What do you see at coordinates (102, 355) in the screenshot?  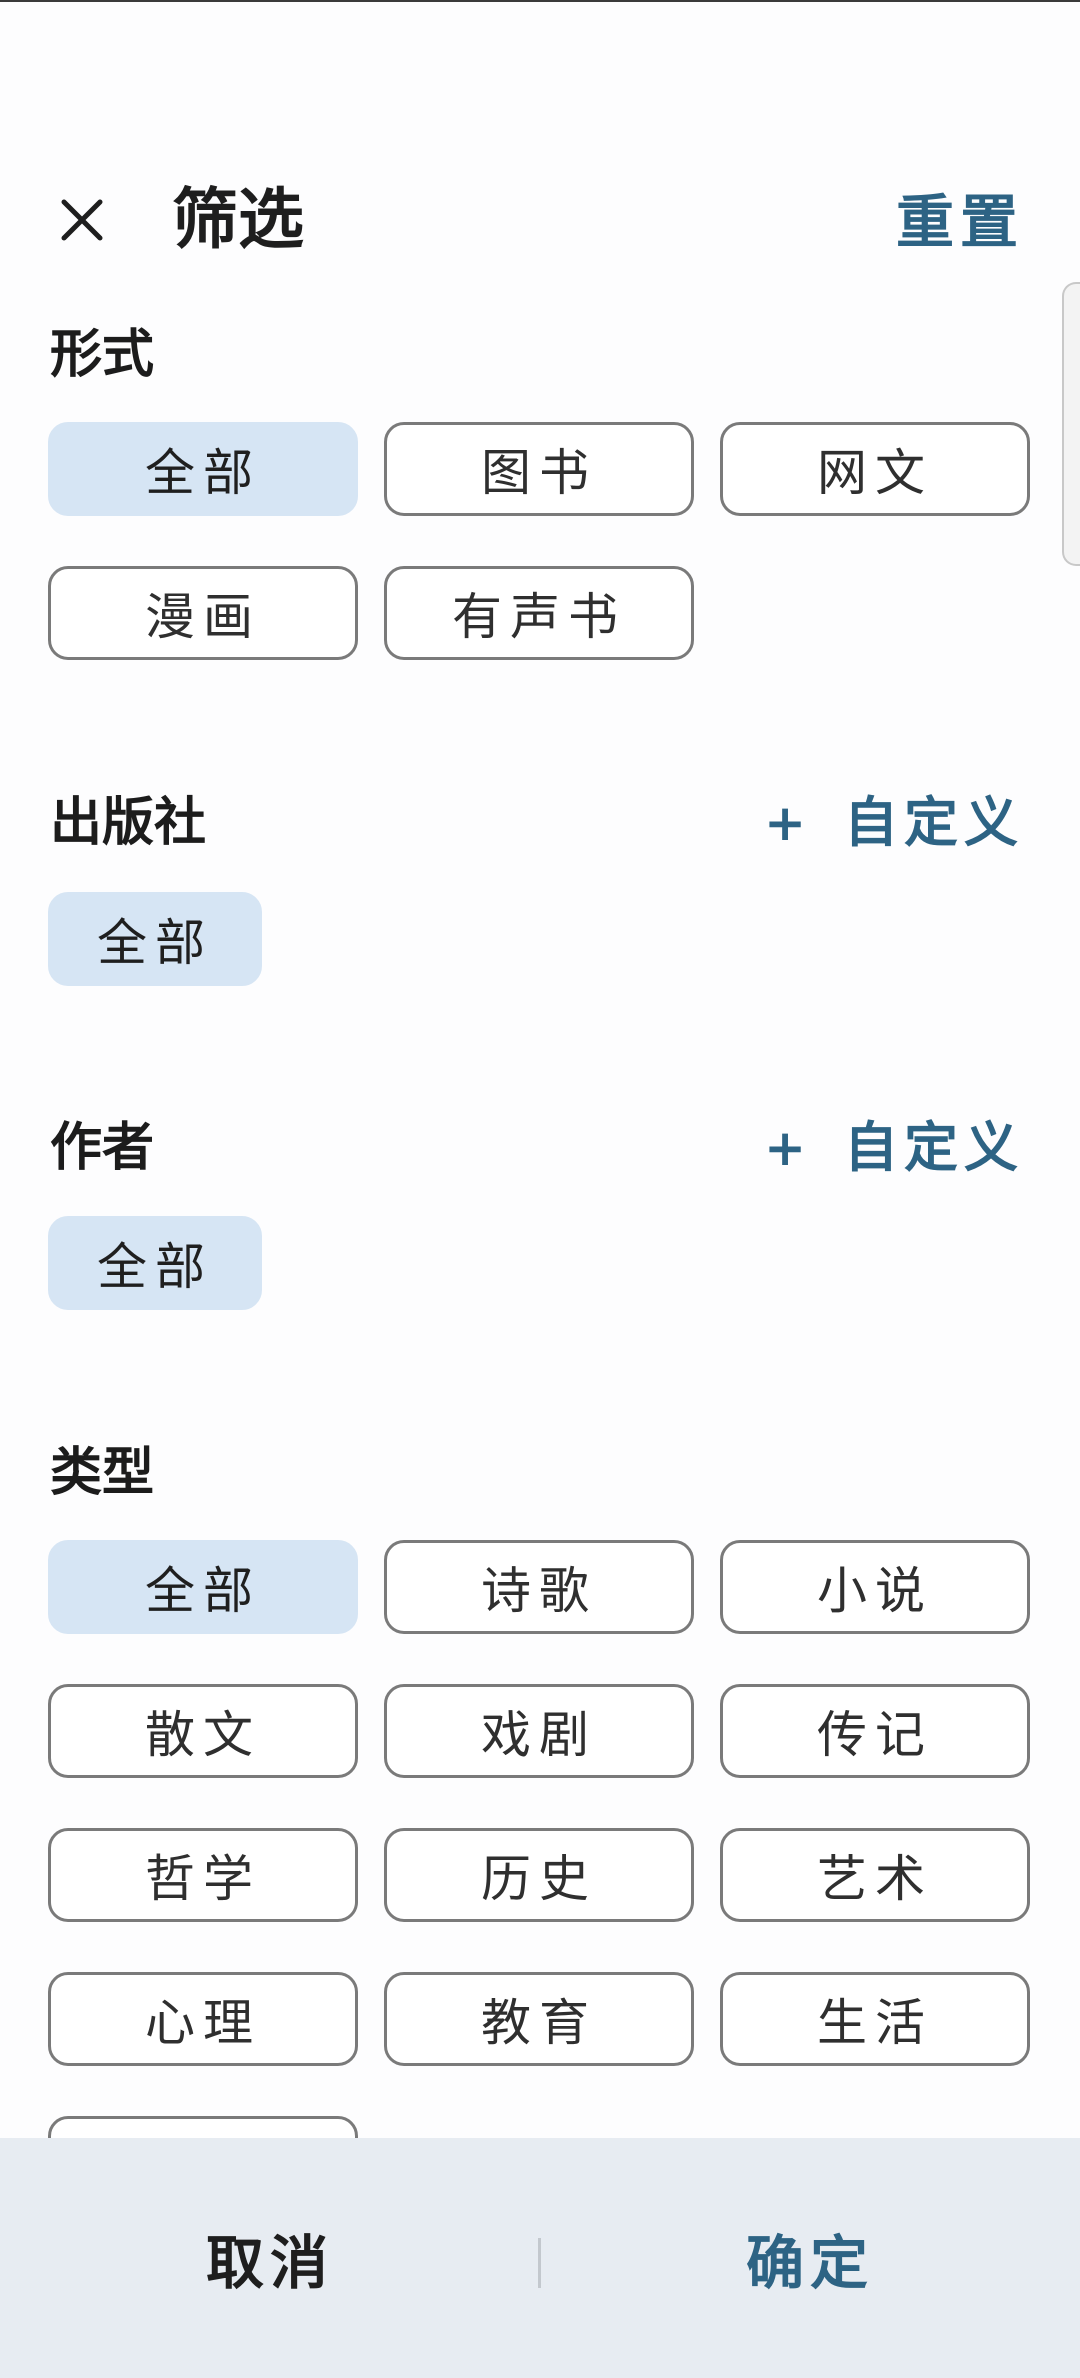 I see `section-title-format: 形式` at bounding box center [102, 355].